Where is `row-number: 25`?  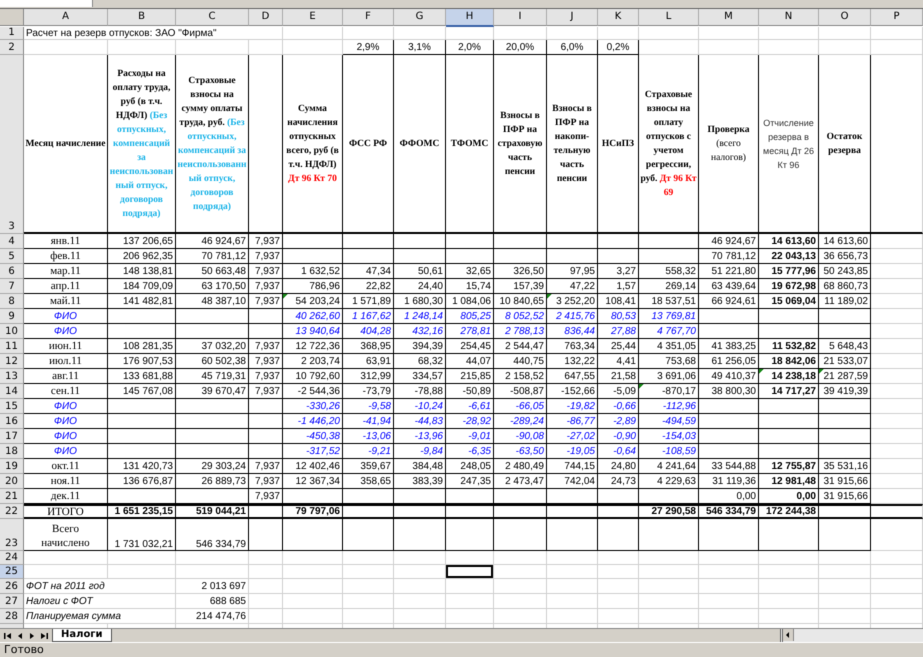
row-number: 25 is located at coordinates (12, 572).